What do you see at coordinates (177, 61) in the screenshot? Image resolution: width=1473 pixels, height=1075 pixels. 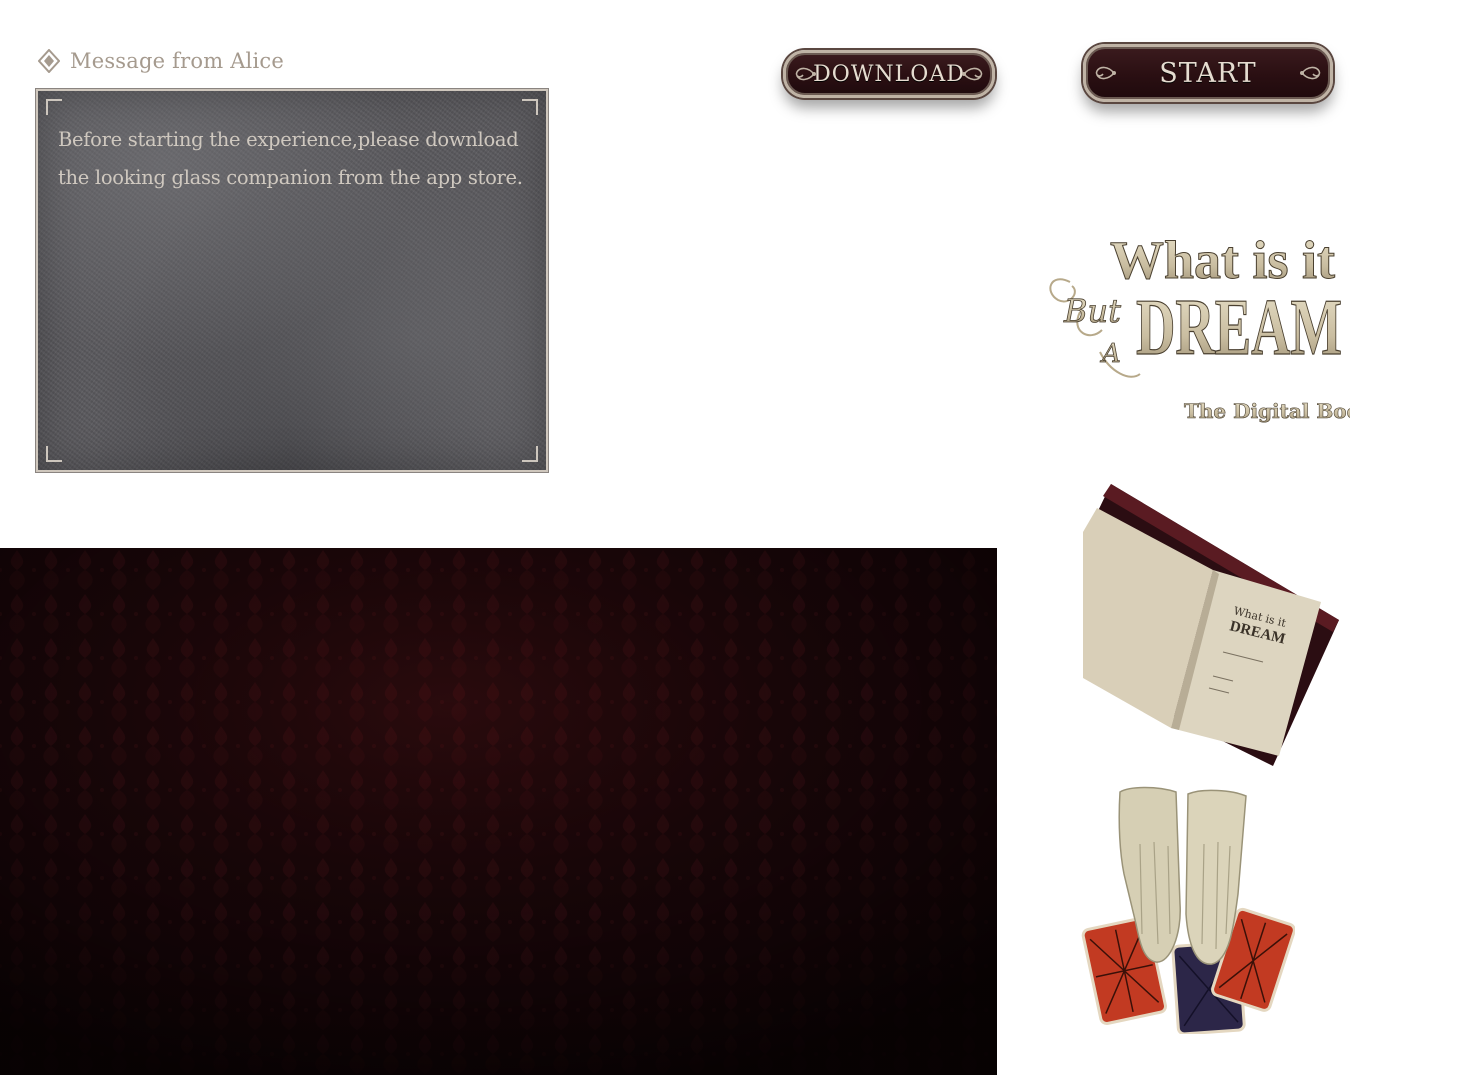 I see `message-header-label: Message from Alice` at bounding box center [177, 61].